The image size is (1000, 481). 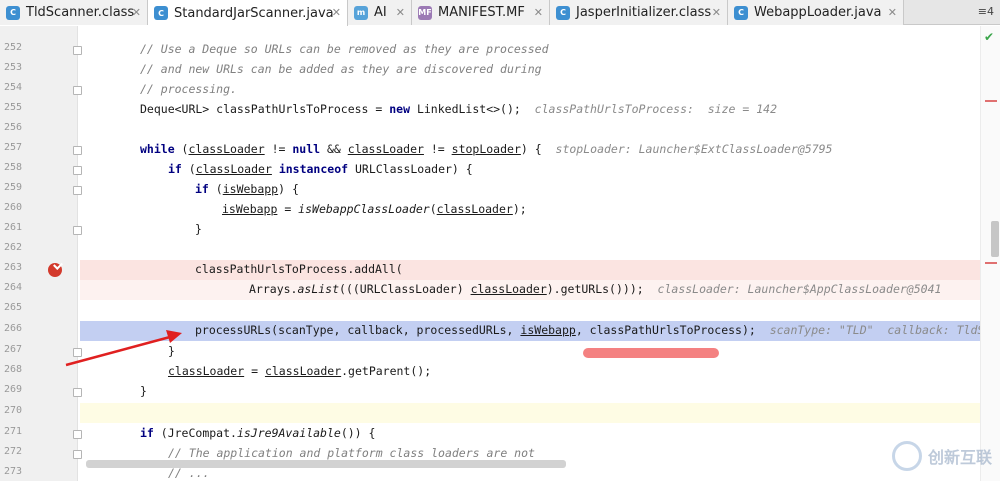 I want to click on annotation-arrow, so click(x=123, y=348).